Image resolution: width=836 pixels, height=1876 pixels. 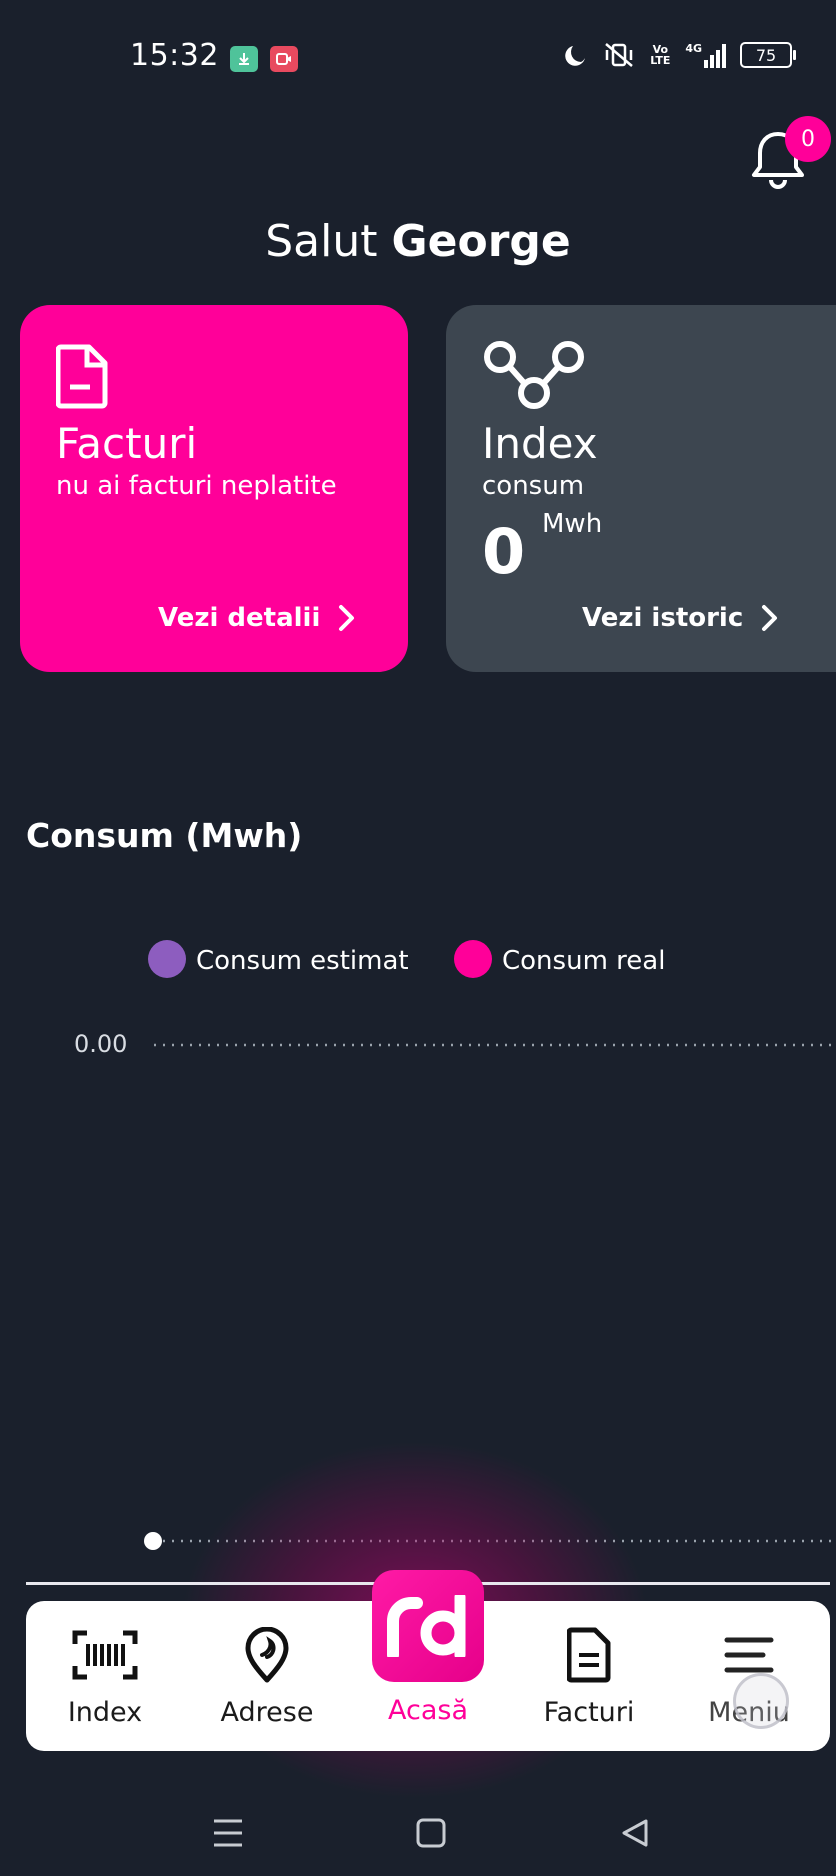 I want to click on rd-logo-icon, so click(x=426, y=1626).